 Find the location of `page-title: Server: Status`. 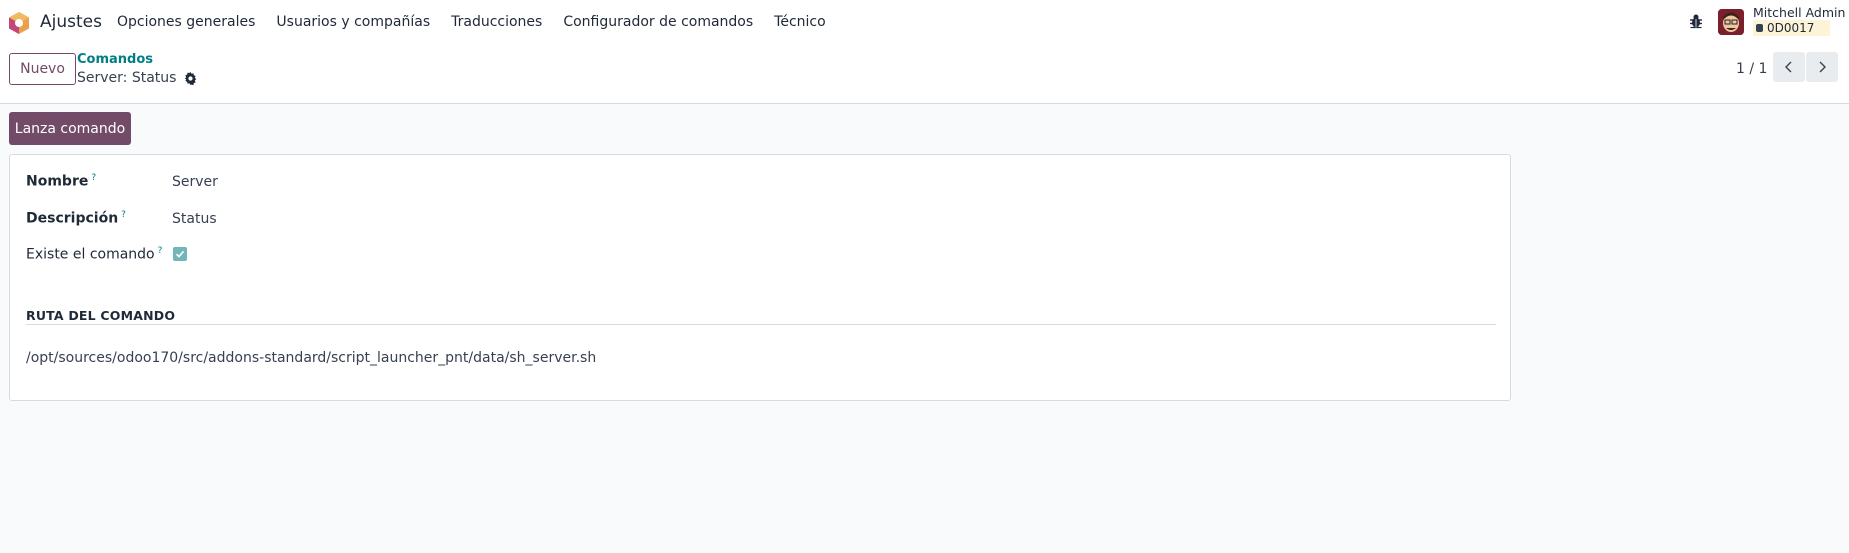

page-title: Server: Status is located at coordinates (127, 78).